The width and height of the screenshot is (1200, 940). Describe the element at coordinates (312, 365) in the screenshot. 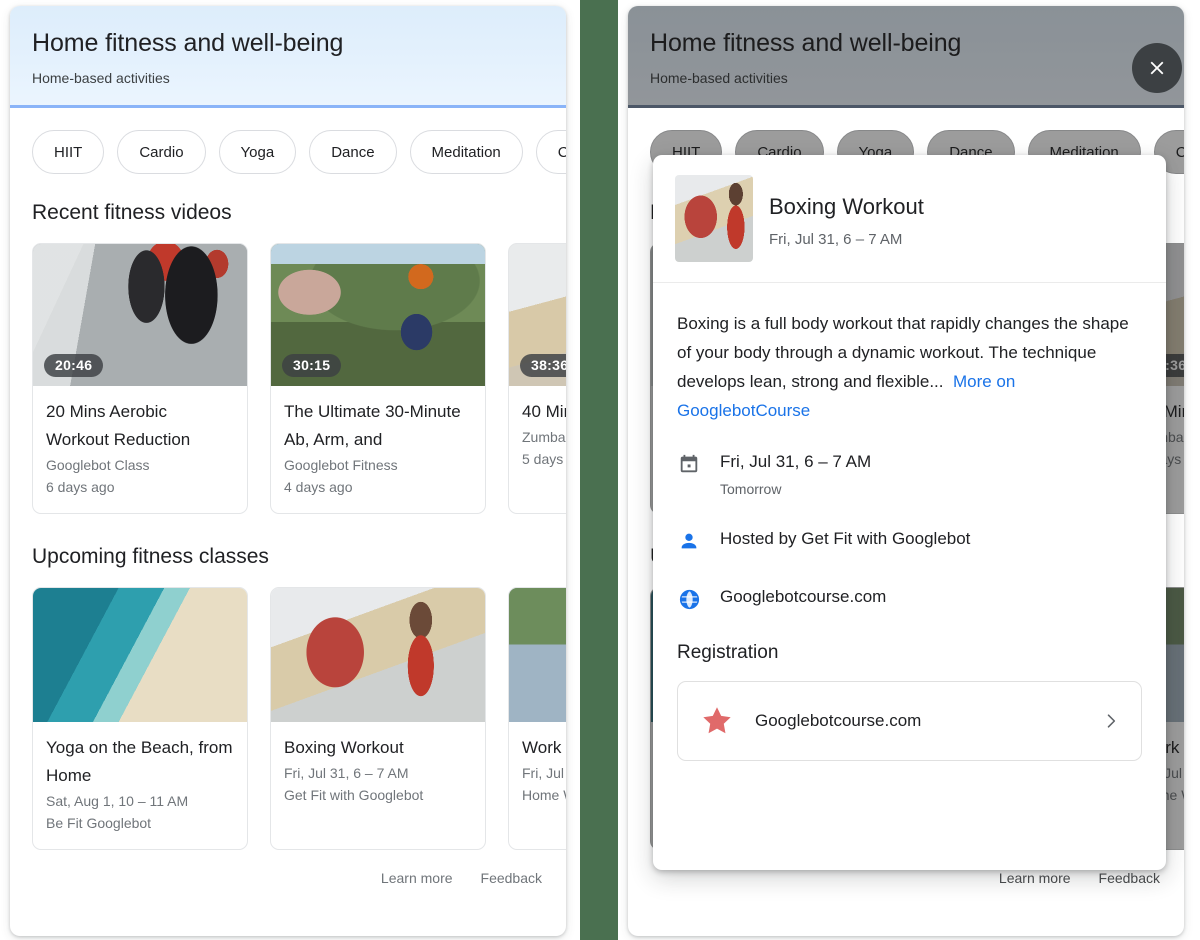

I see `video-duration-badge: 30:15` at that location.